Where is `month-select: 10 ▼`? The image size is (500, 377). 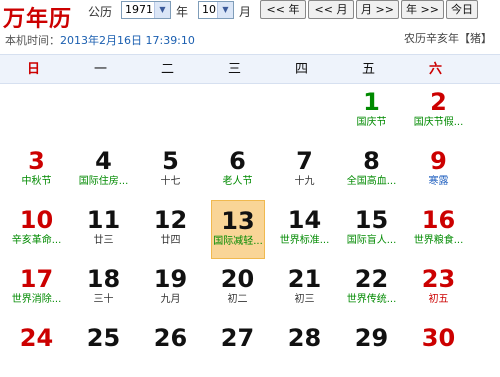
month-select: 10 ▼ is located at coordinates (216, 10).